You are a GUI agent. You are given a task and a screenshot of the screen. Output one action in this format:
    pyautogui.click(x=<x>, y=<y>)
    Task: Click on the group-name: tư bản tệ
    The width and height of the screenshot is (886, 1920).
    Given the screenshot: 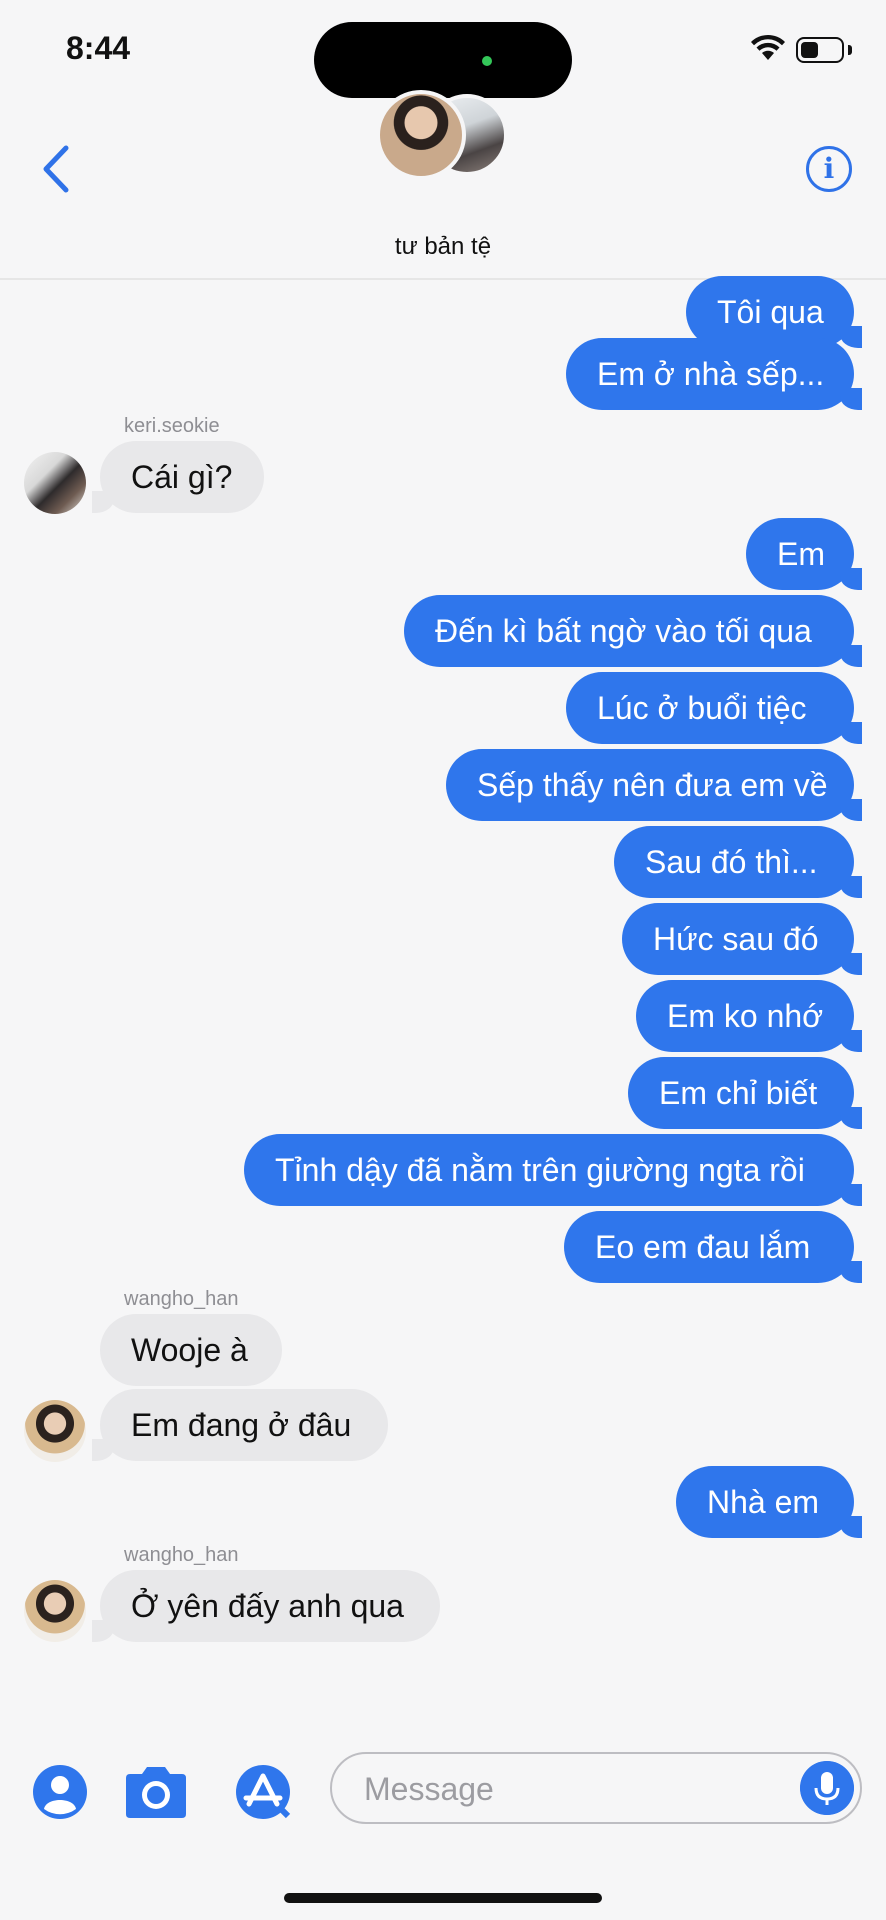 What is the action you would take?
    pyautogui.click(x=443, y=247)
    